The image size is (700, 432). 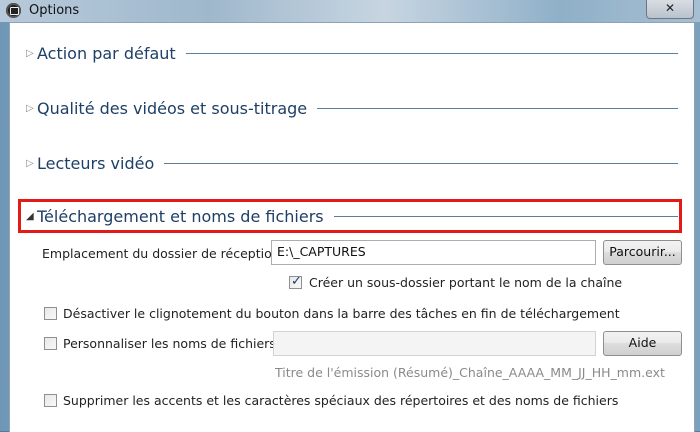 I want to click on remove-accents-checkbox, so click(x=50, y=400).